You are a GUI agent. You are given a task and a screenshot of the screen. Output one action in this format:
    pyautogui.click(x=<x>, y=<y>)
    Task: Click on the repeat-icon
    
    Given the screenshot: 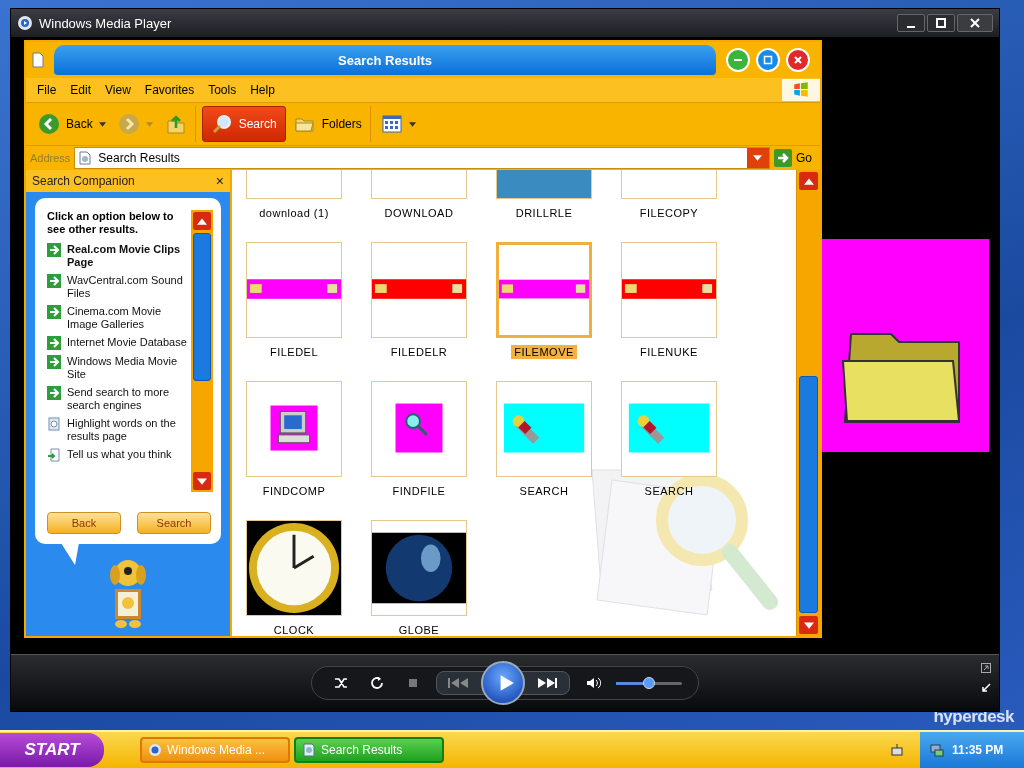 What is the action you would take?
    pyautogui.click(x=377, y=683)
    